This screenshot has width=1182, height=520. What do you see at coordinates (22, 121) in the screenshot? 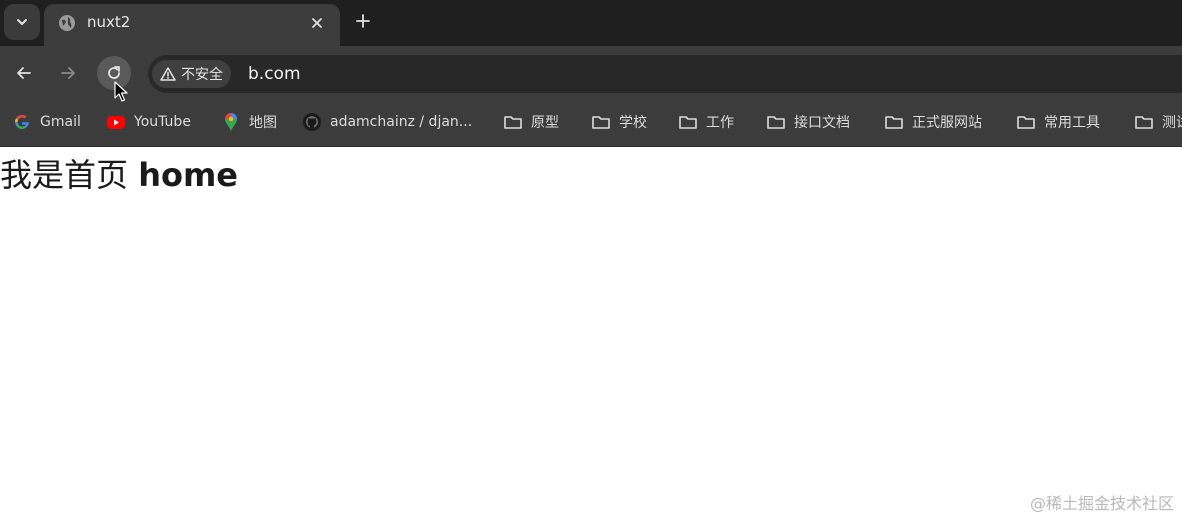
I see `google-icon` at bounding box center [22, 121].